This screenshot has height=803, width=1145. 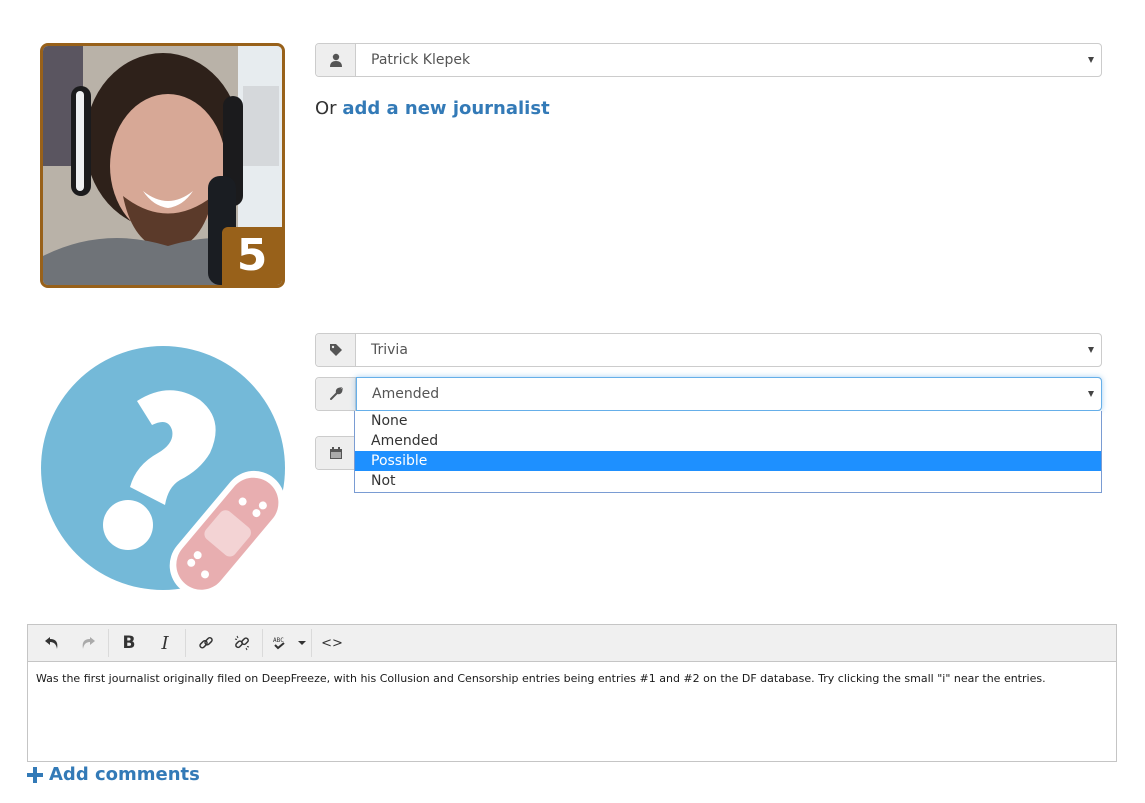 I want to click on spellcheck-dropdown-button, so click(x=302, y=643).